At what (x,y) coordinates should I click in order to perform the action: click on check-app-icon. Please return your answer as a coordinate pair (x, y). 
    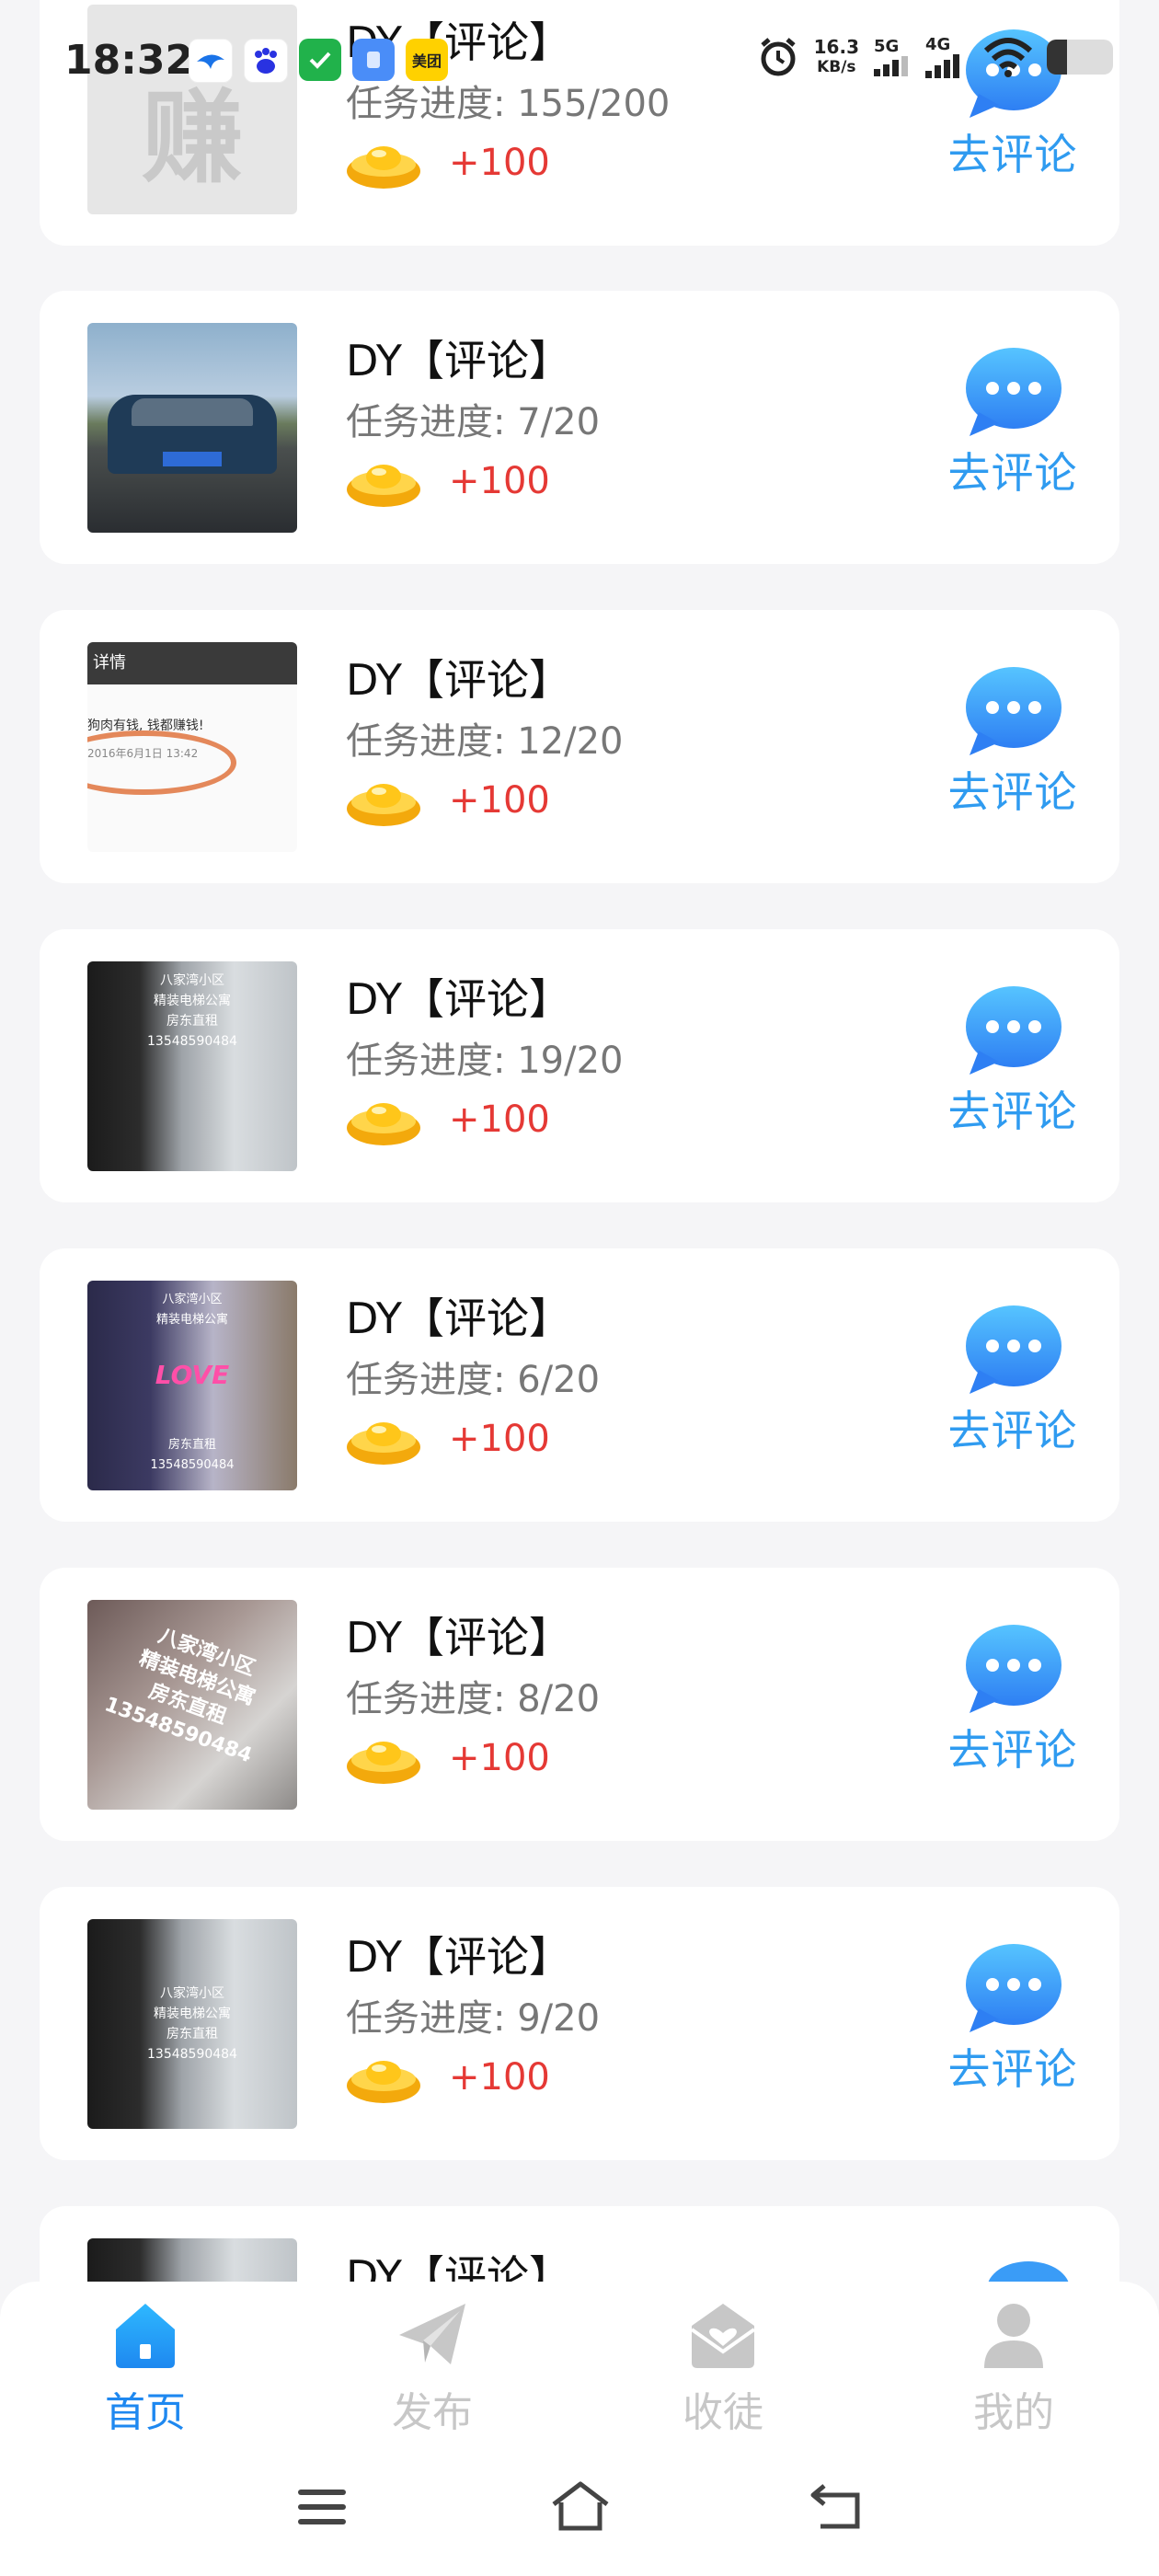
    Looking at the image, I should click on (320, 60).